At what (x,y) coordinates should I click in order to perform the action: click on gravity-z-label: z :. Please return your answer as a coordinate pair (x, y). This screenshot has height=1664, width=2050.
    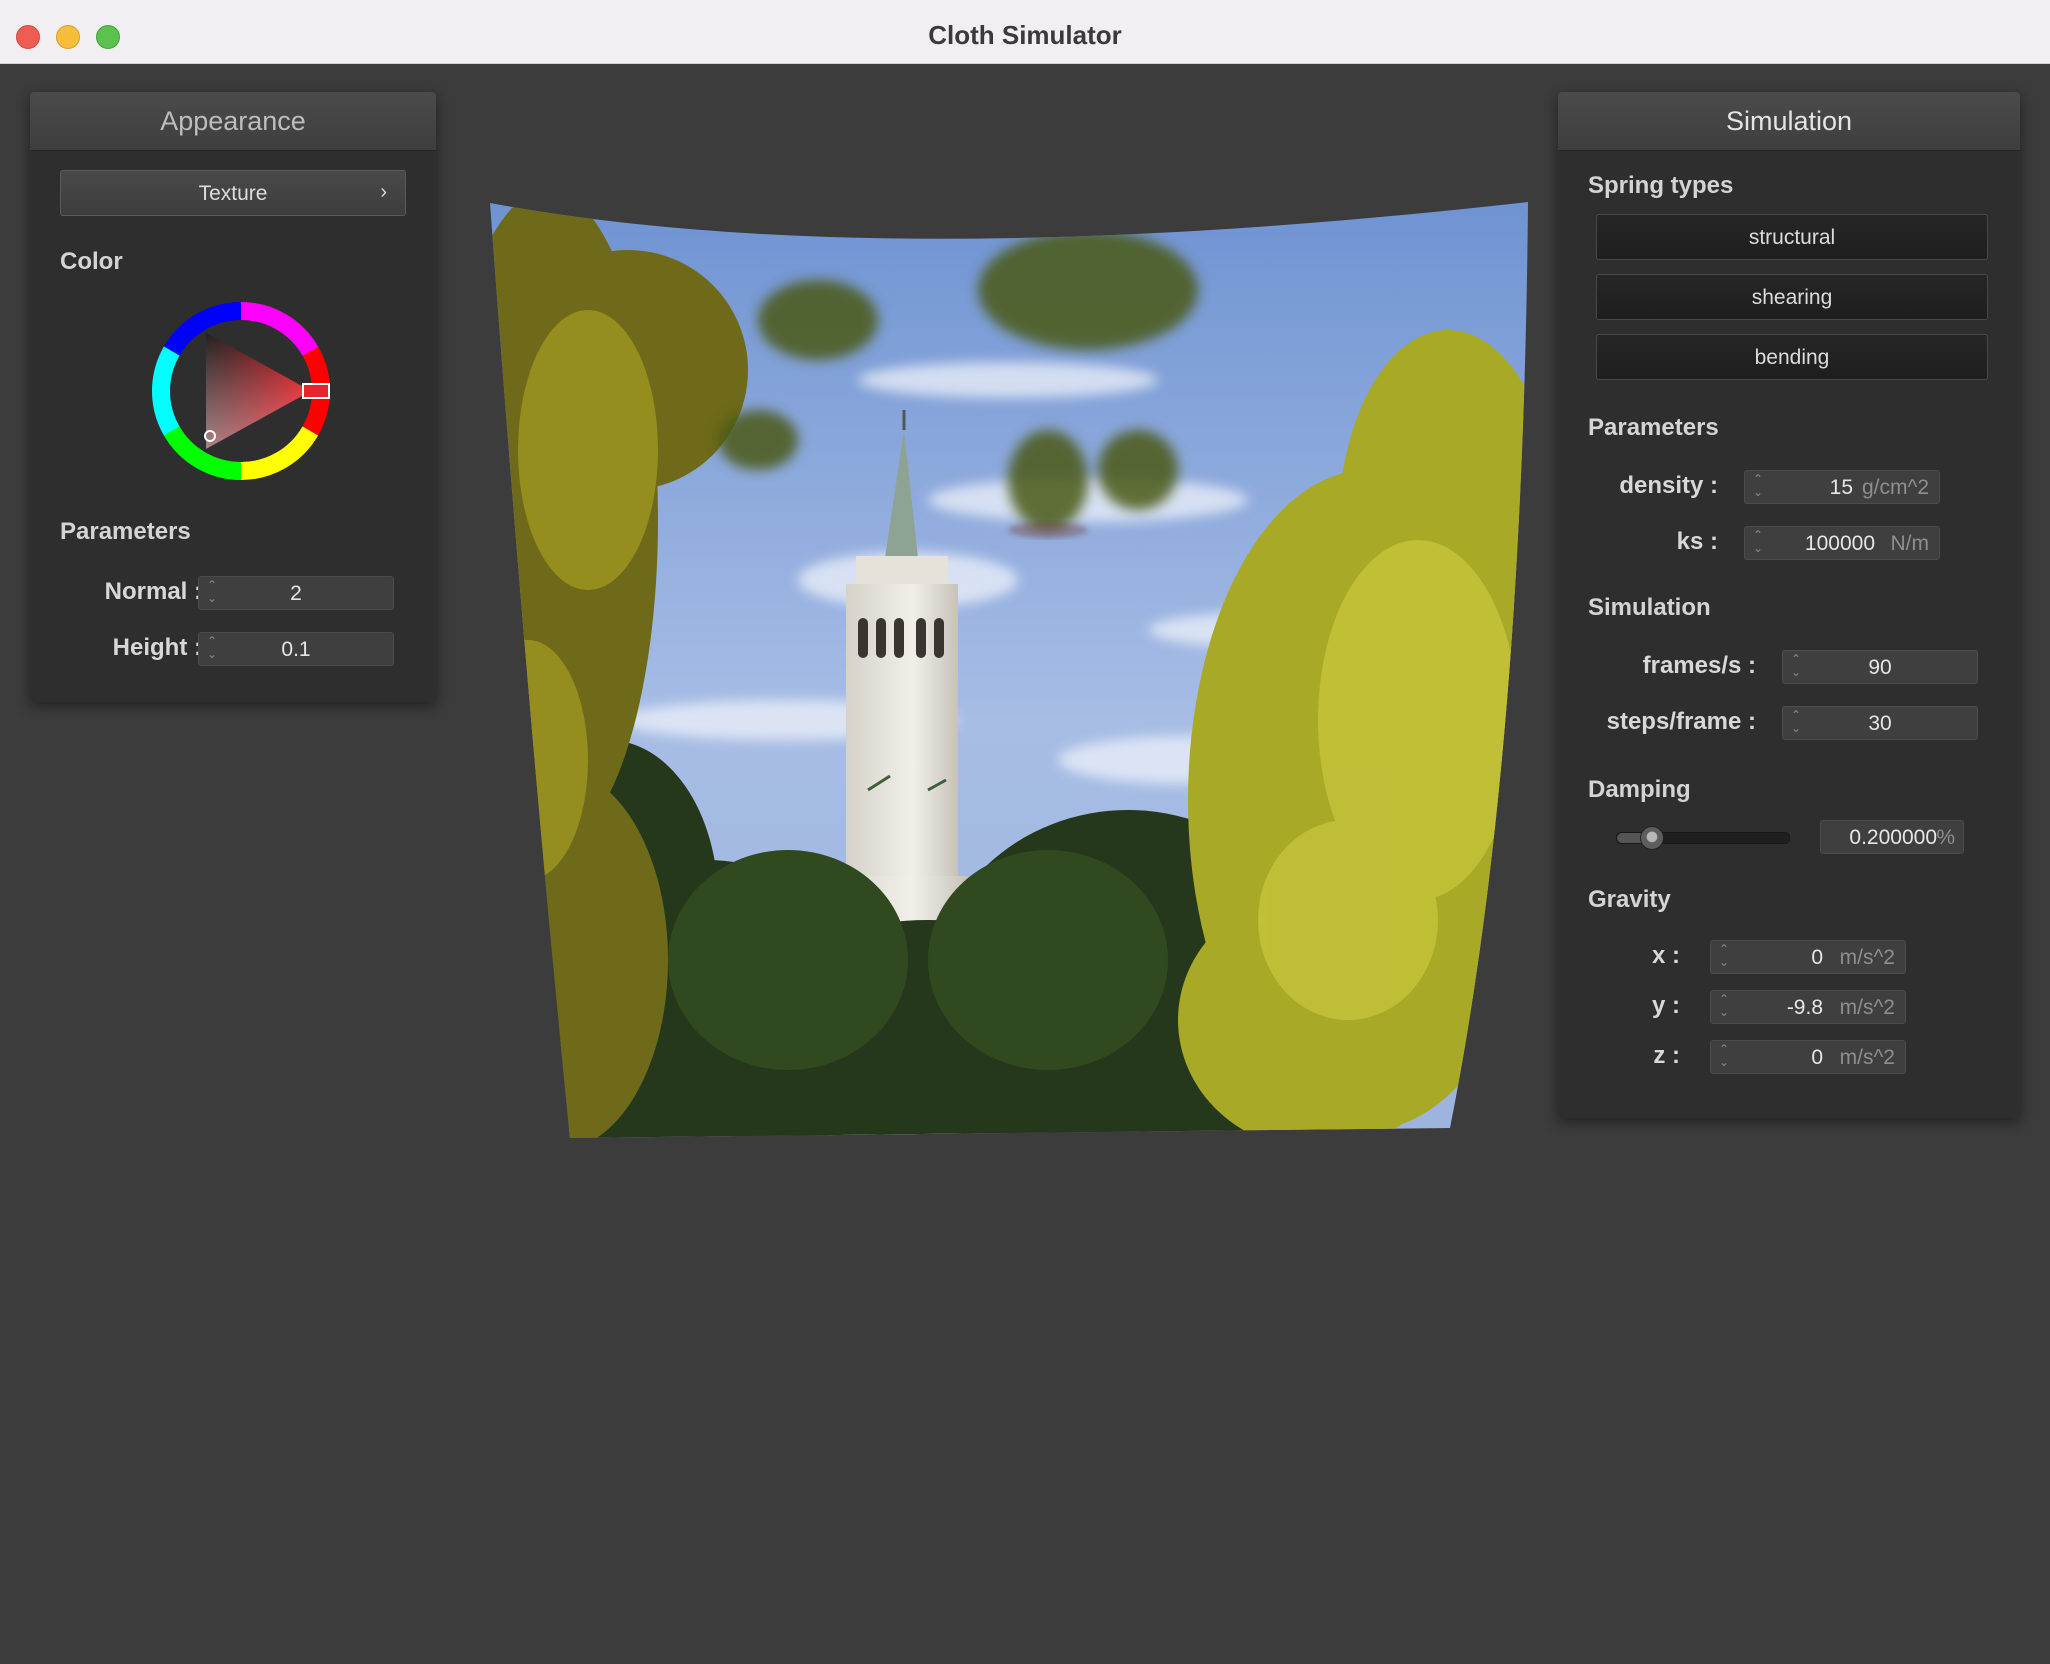
    Looking at the image, I should click on (1666, 1055).